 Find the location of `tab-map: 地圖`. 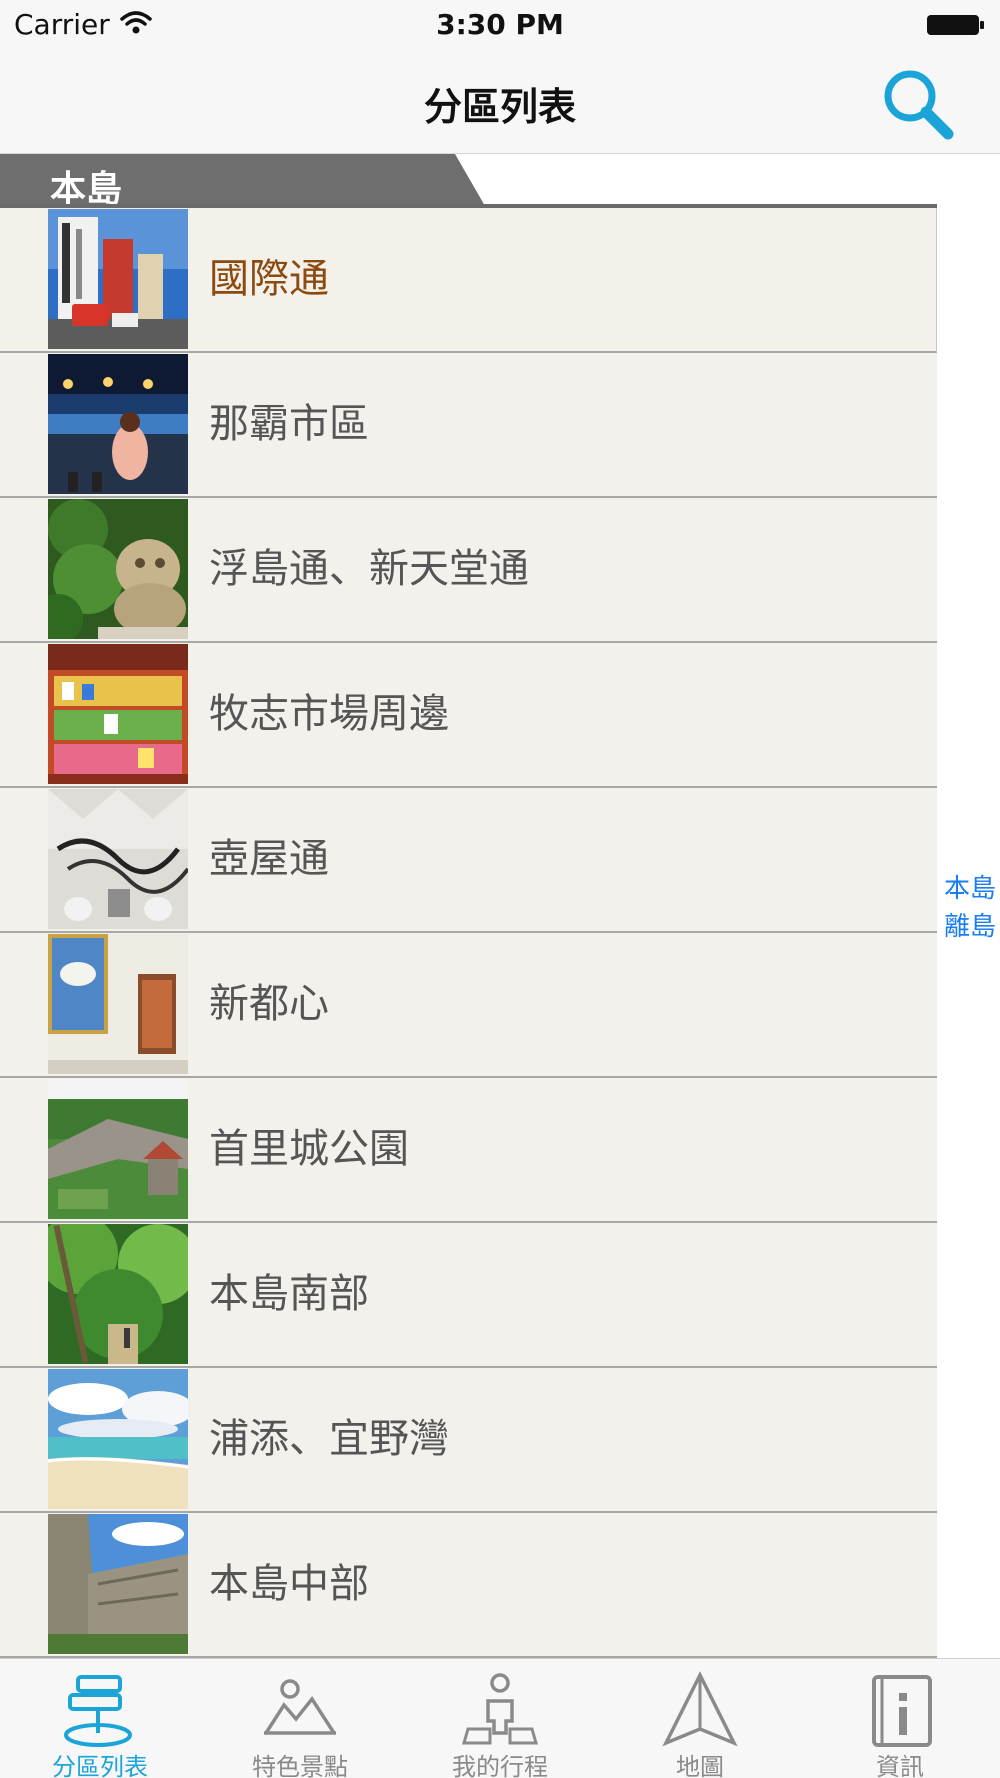

tab-map: 地圖 is located at coordinates (700, 1718).